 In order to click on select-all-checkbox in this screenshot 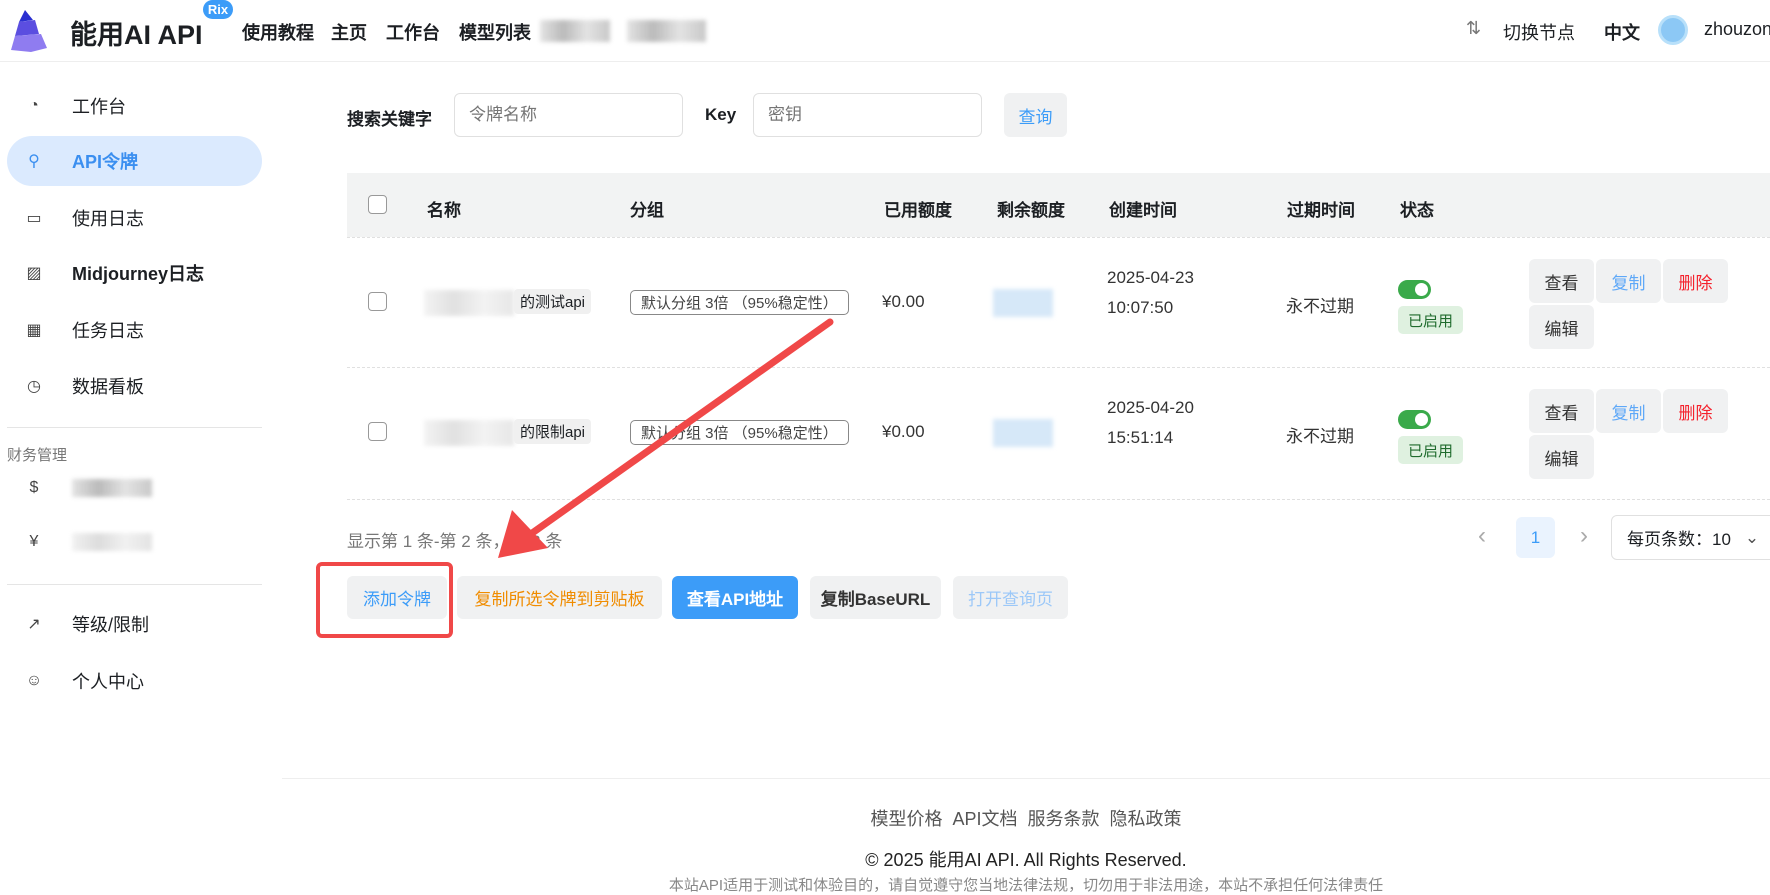, I will do `click(377, 204)`.